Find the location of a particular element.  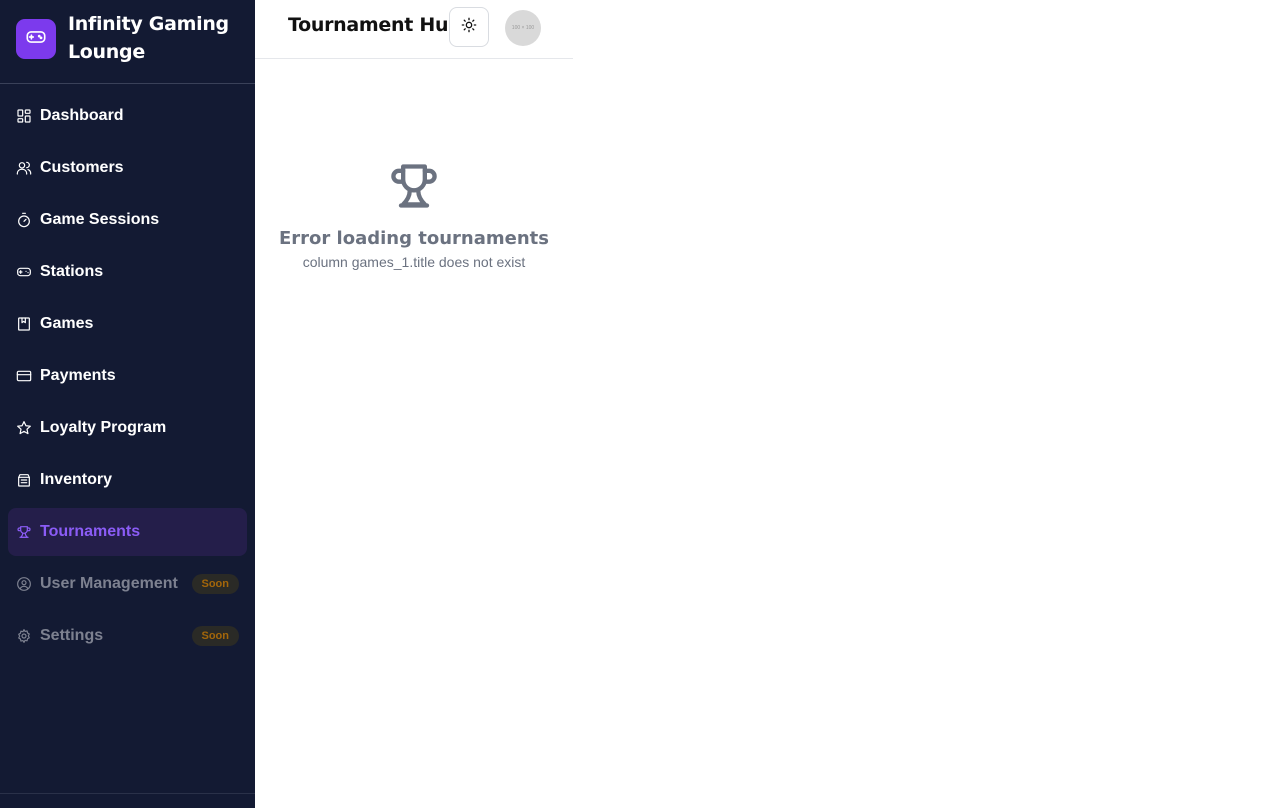

header: Tournament Hub 100 × 100 is located at coordinates (414, 29).